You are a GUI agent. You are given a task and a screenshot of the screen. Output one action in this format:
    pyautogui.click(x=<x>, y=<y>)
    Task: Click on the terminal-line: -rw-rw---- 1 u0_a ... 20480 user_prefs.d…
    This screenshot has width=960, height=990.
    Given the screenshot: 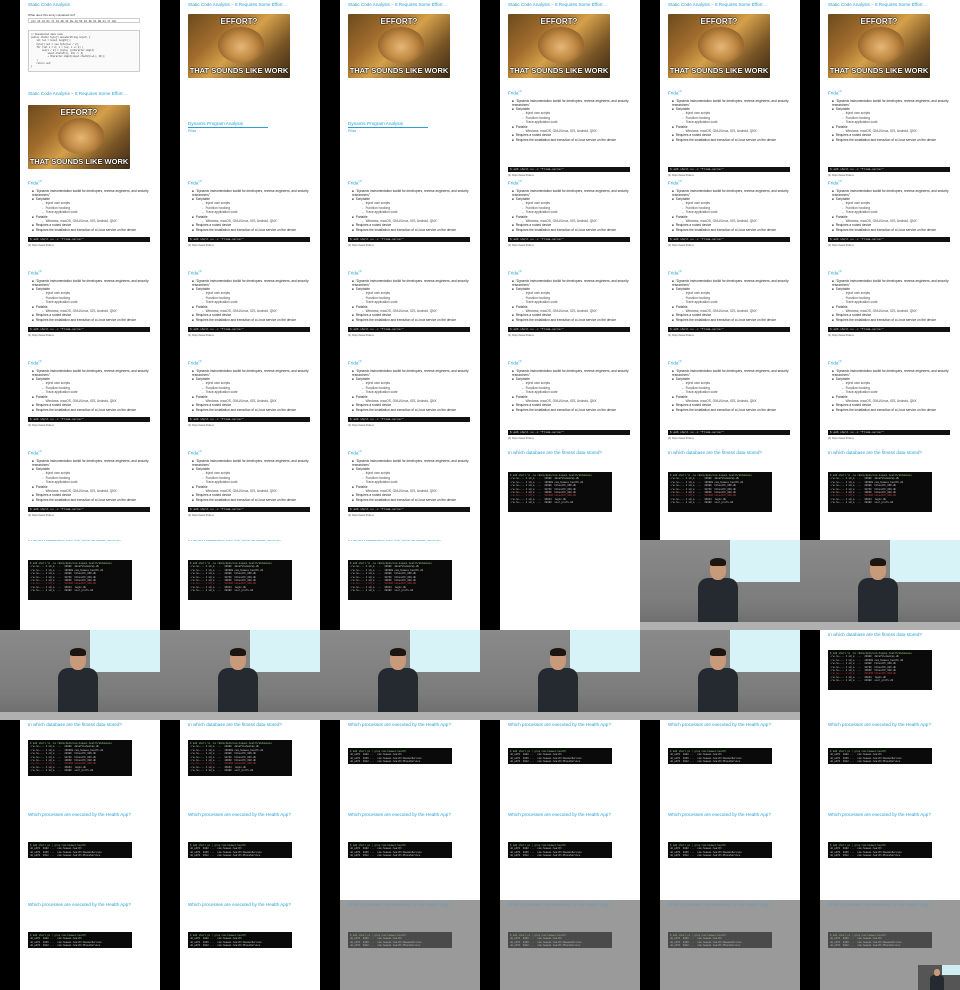 What is the action you would take?
    pyautogui.click(x=542, y=503)
    